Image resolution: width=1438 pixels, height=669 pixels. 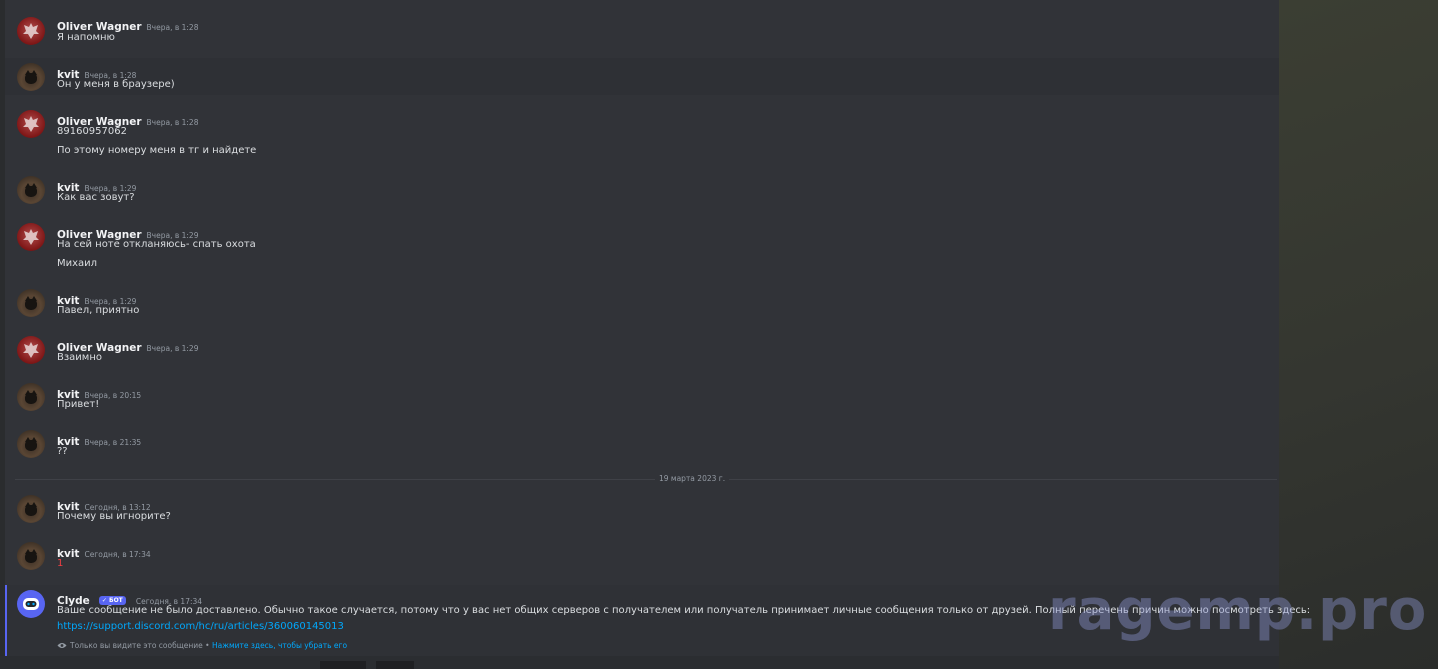 I want to click on bottom-bar, so click(x=639, y=662).